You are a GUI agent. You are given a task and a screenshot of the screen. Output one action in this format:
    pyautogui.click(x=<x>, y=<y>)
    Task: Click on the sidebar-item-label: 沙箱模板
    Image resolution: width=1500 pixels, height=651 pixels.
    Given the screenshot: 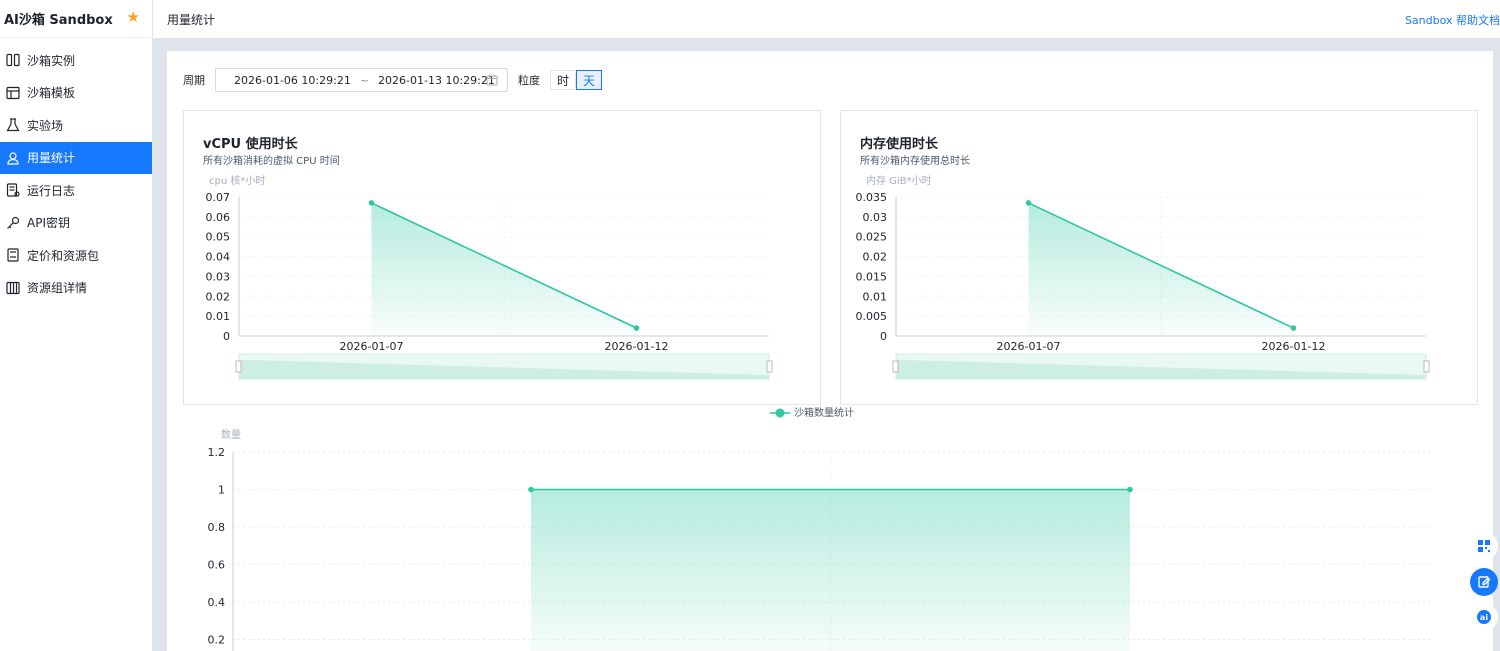 What is the action you would take?
    pyautogui.click(x=51, y=93)
    